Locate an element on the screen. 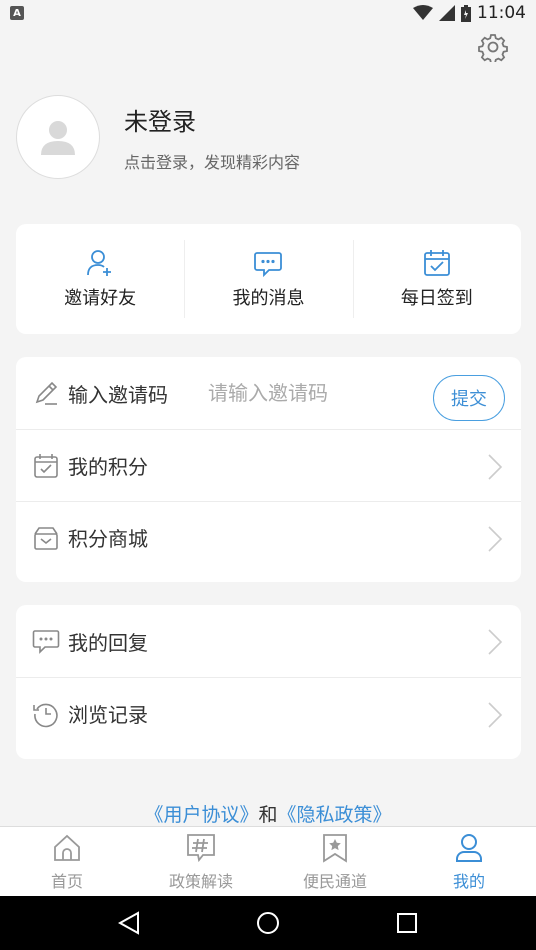  status-icons: 11:04 is located at coordinates (469, 13).